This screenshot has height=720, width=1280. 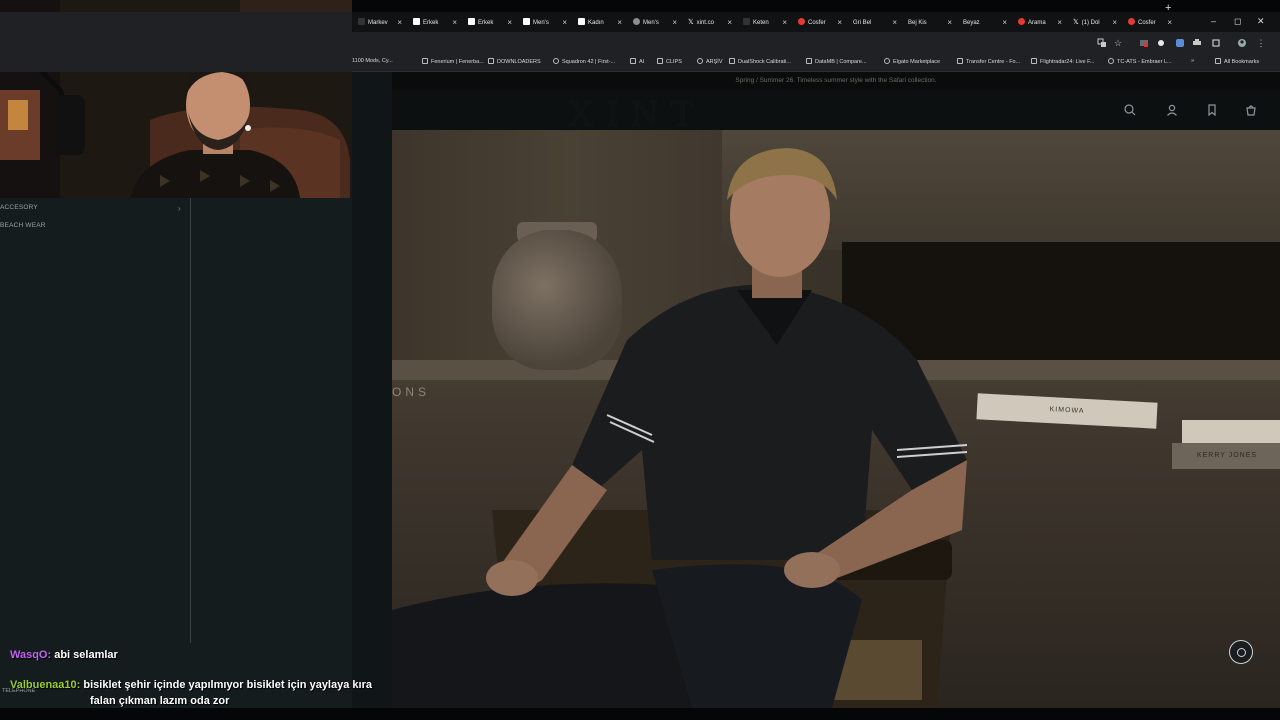 What do you see at coordinates (64, 655) in the screenshot?
I see `chat-message: WasqO: abi selamlar` at bounding box center [64, 655].